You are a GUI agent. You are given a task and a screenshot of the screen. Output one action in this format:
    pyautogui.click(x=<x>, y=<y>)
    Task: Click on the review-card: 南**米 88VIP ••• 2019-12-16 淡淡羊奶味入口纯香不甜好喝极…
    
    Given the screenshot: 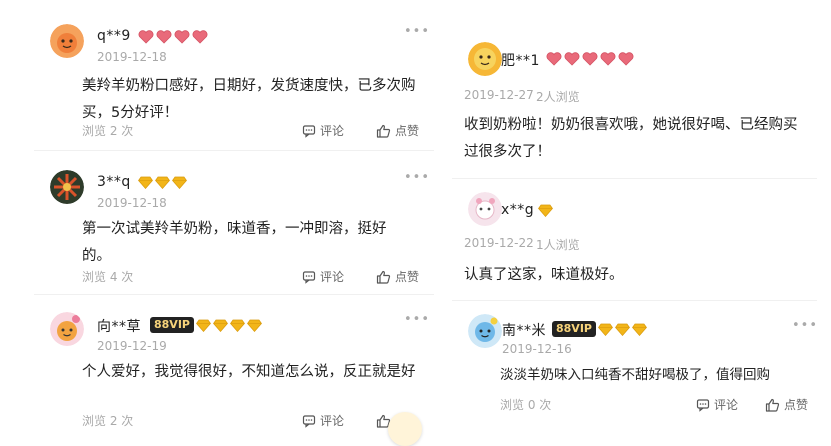 What is the action you would take?
    pyautogui.click(x=634, y=369)
    